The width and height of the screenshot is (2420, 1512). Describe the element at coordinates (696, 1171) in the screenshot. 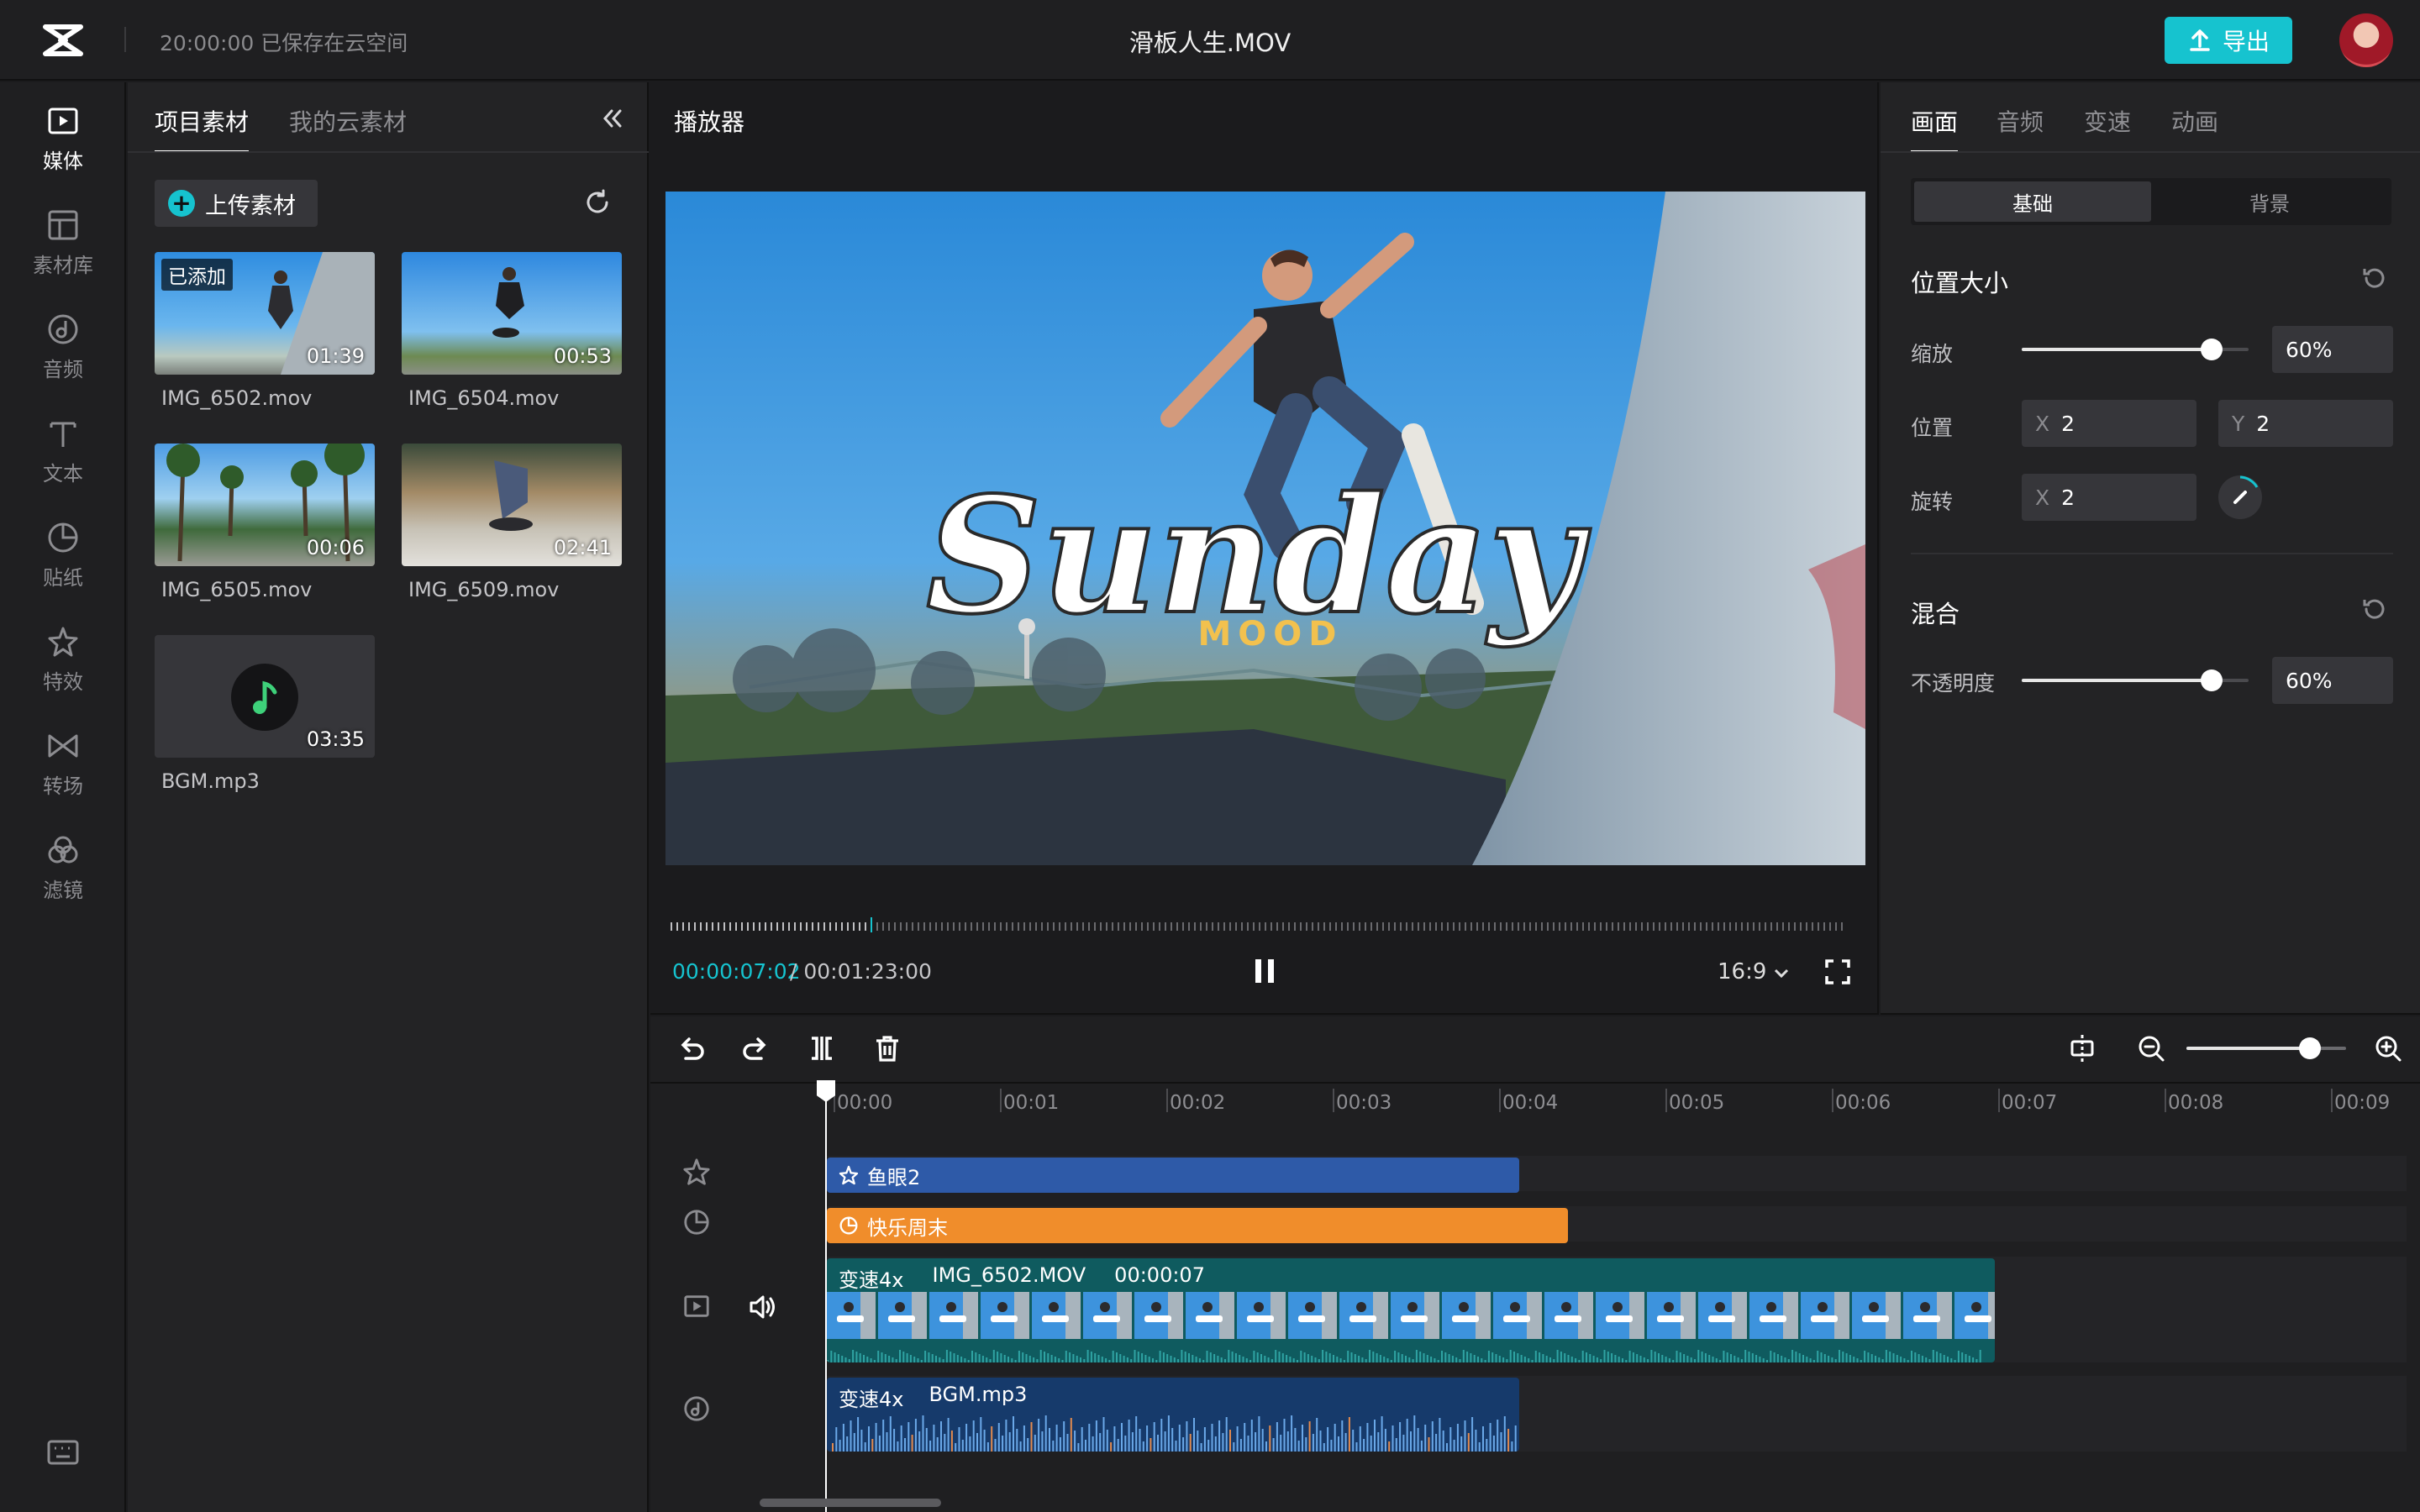

I see `effects-track-icon` at that location.